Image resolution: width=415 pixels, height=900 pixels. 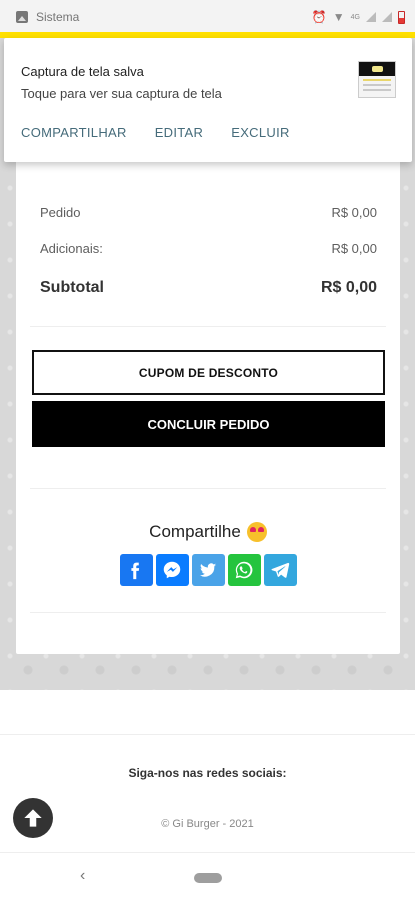 What do you see at coordinates (207, 17) in the screenshot?
I see `status-bar: Sistema ⏰ ▼ 4G` at bounding box center [207, 17].